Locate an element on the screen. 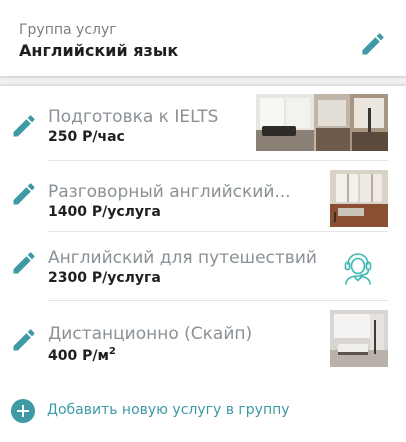  service-price: 250 Р/час is located at coordinates (86, 137).